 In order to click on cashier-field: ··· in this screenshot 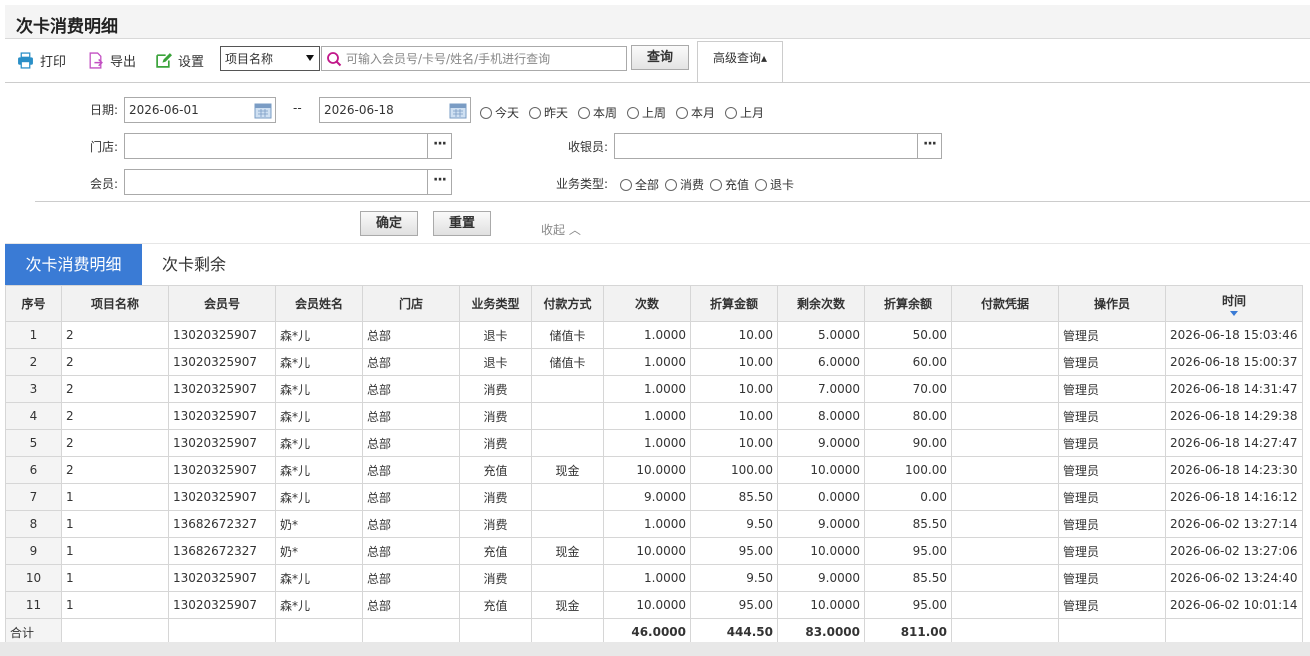, I will do `click(778, 146)`.